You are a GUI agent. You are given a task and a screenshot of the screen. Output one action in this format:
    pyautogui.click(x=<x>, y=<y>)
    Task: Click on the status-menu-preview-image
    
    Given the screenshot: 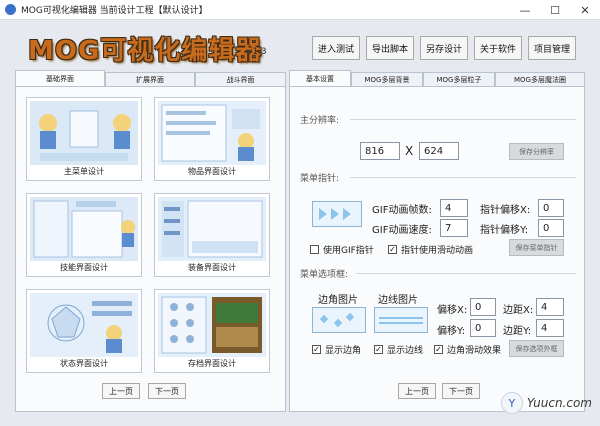 What is the action you would take?
    pyautogui.click(x=84, y=325)
    